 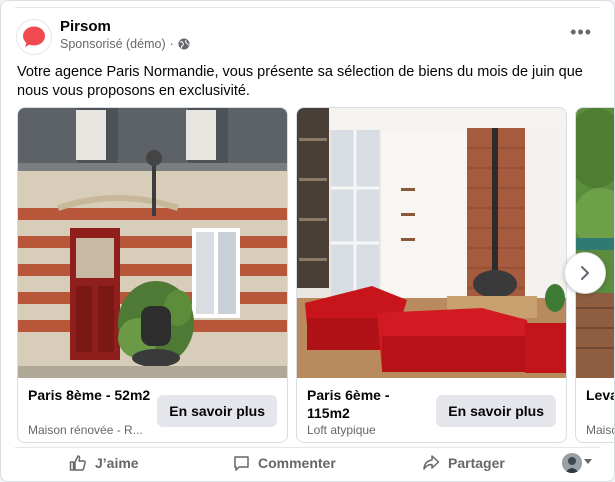 What do you see at coordinates (581, 32) in the screenshot?
I see `more-options-icon: •••` at bounding box center [581, 32].